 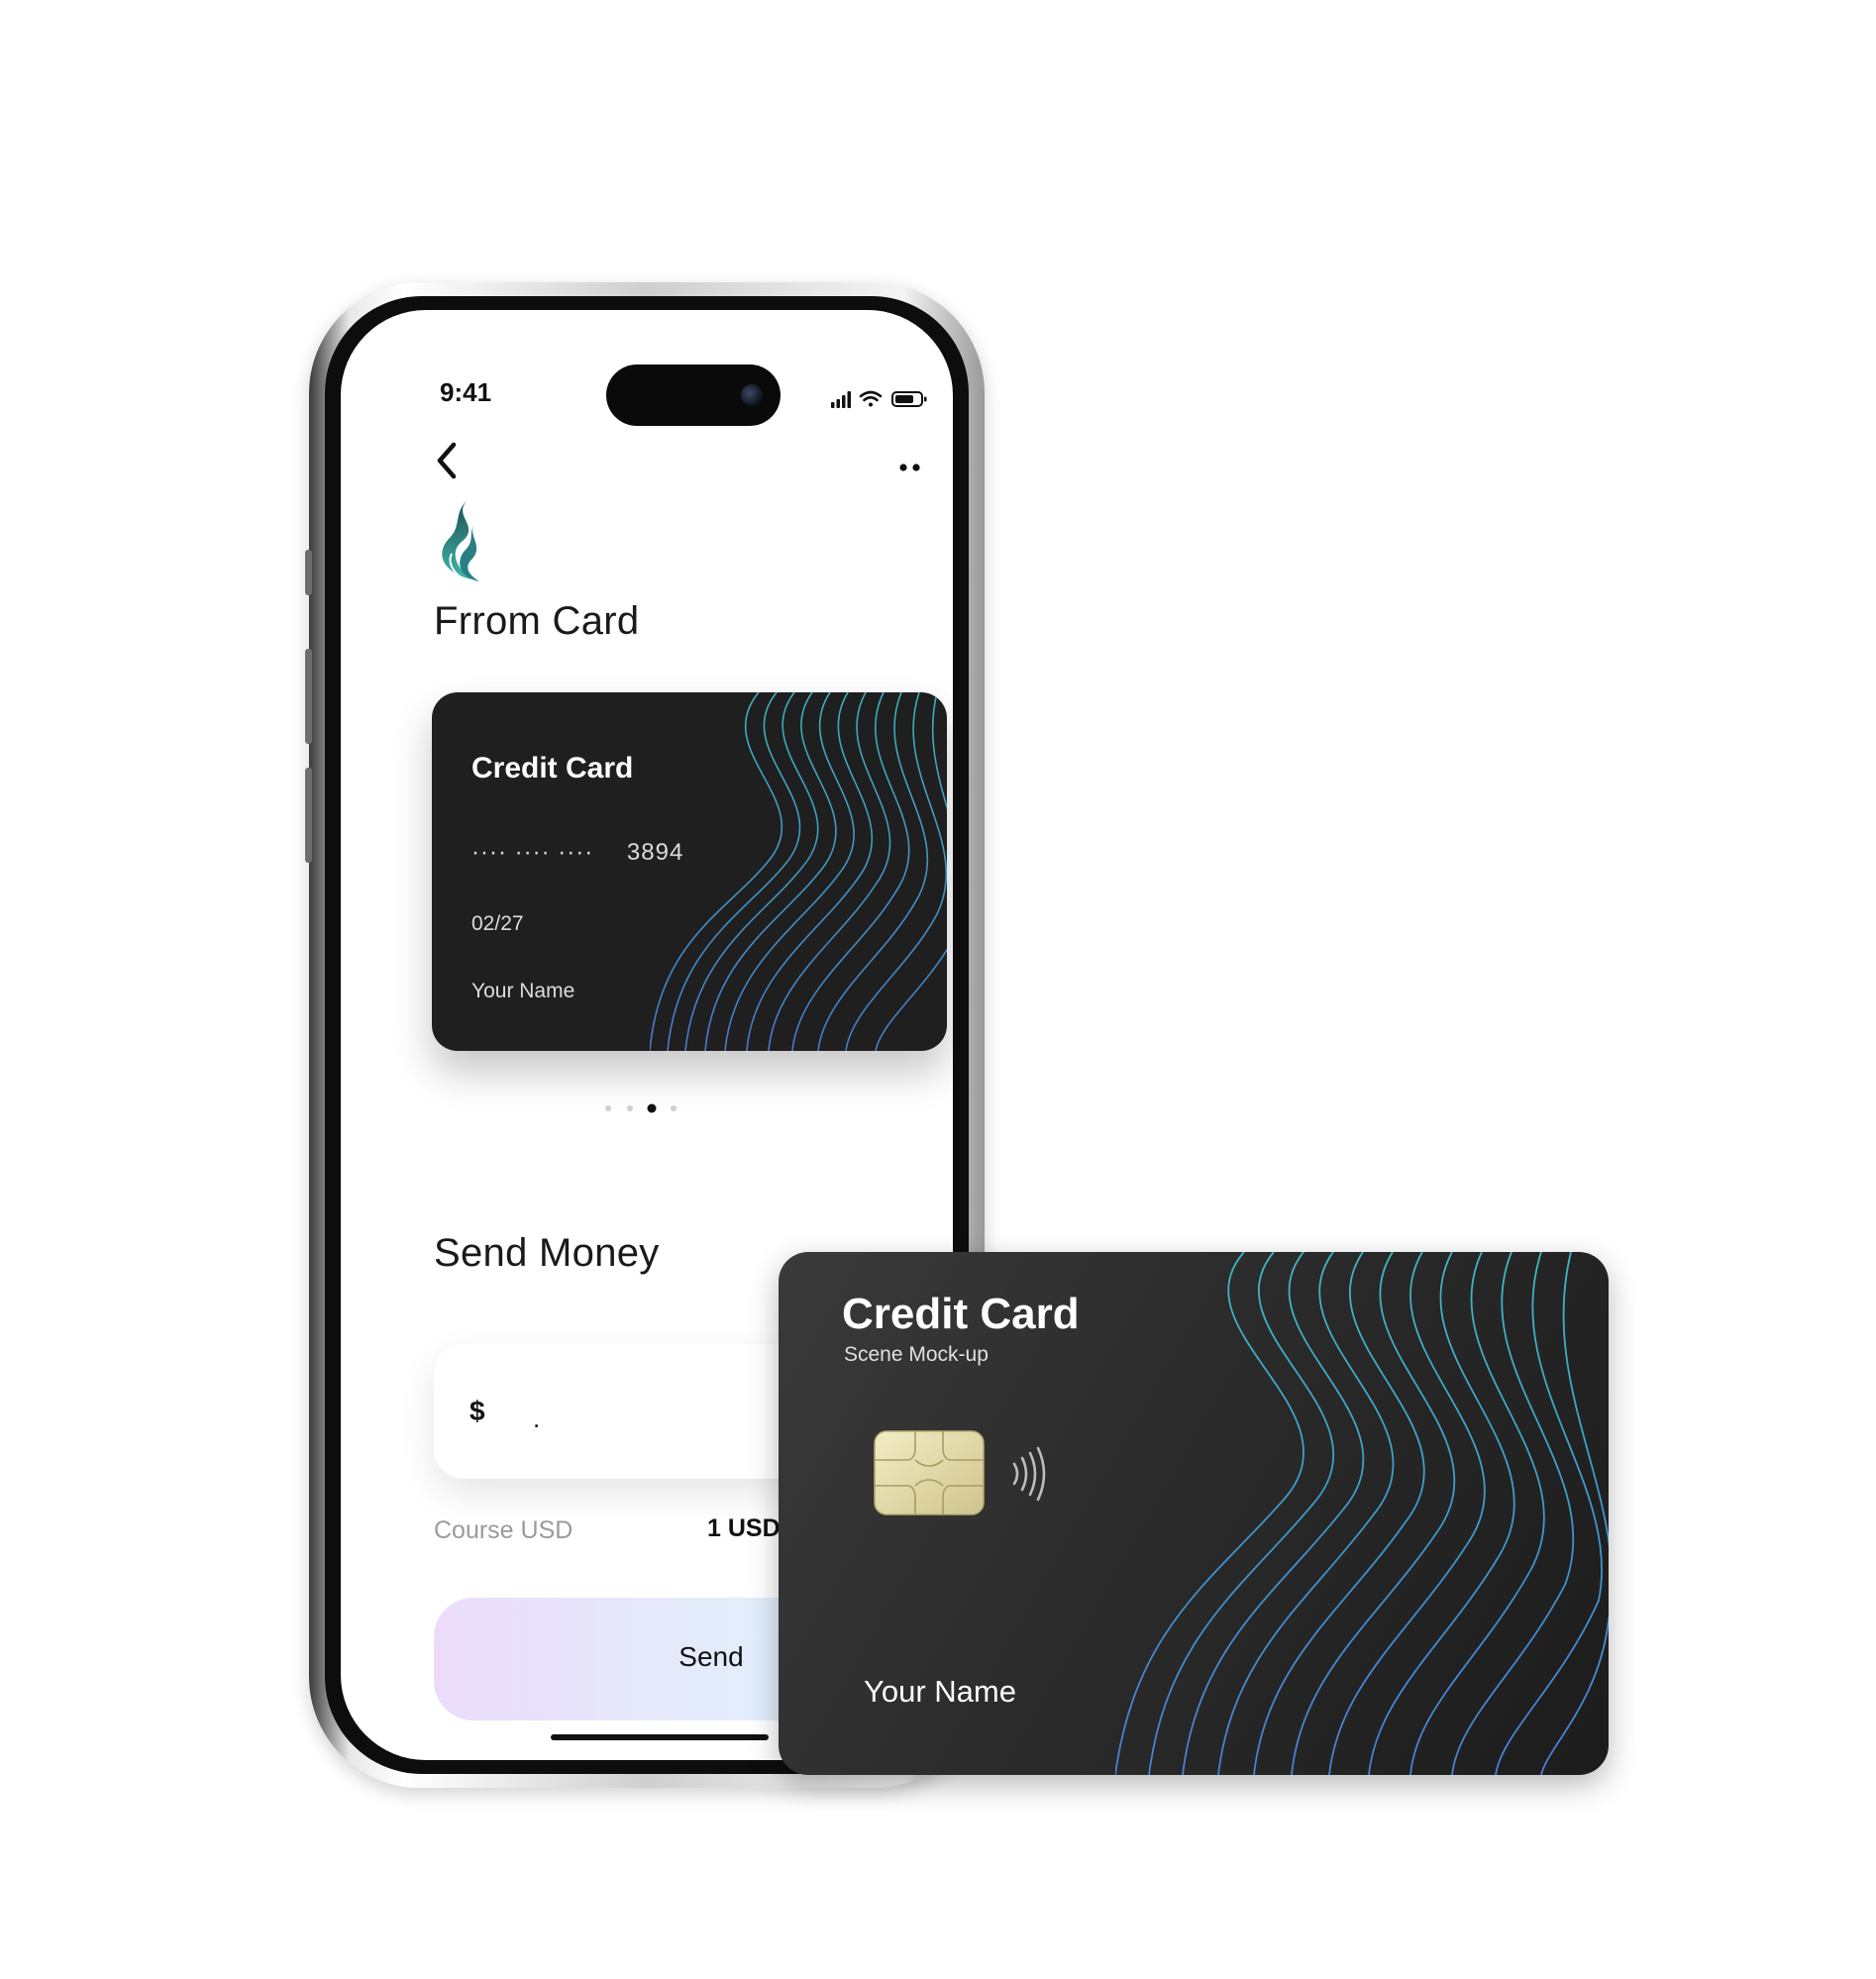 I want to click on card-wave-pattern, so click(x=798, y=871).